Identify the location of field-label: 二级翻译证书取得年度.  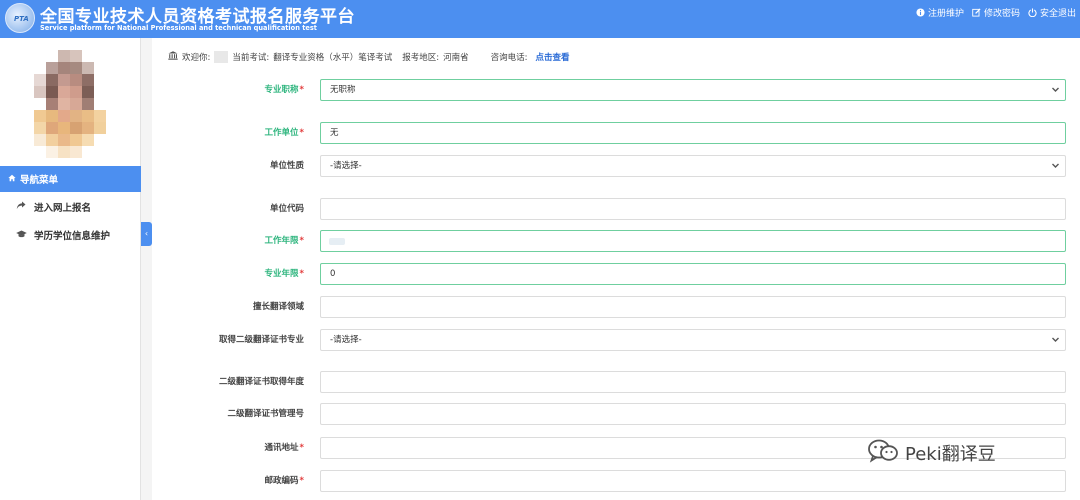
(261, 382).